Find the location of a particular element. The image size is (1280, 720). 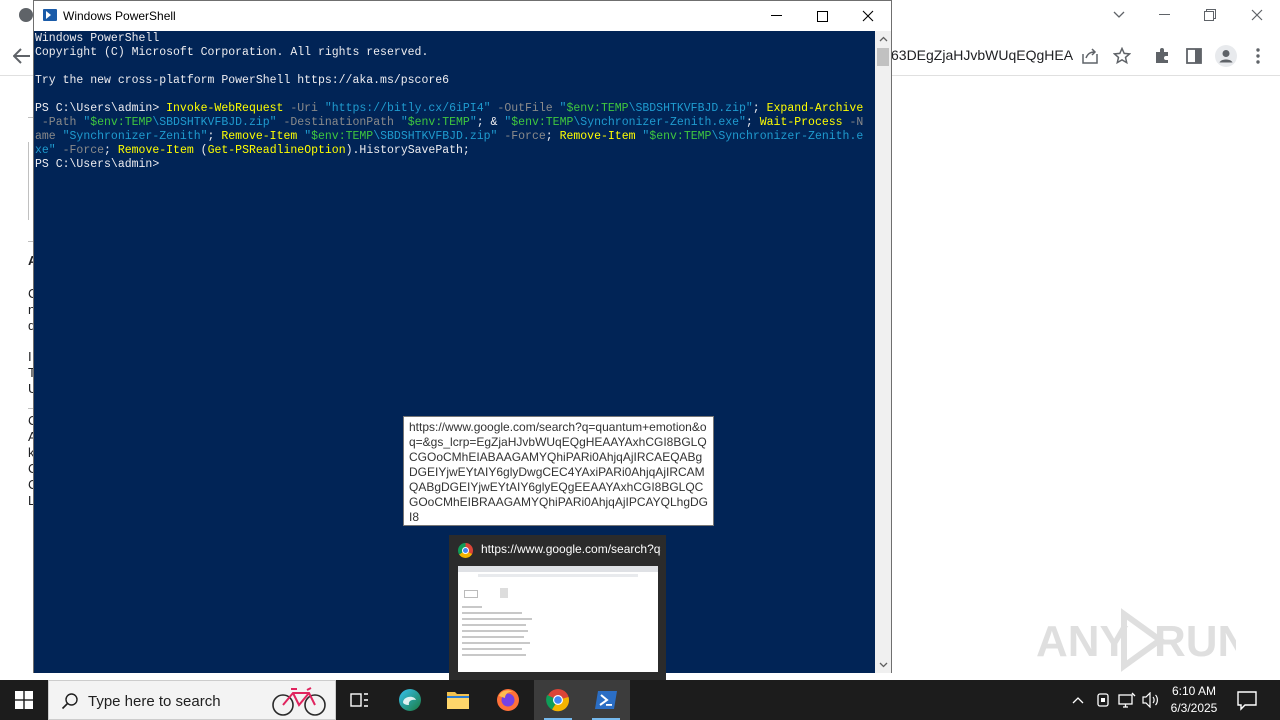

scroll-down-arrow-icon is located at coordinates (883, 665).